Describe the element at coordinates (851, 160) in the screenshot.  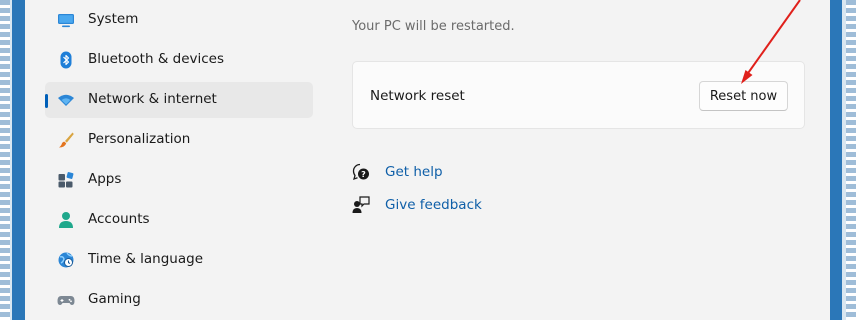
I see `right-border-decoration` at that location.